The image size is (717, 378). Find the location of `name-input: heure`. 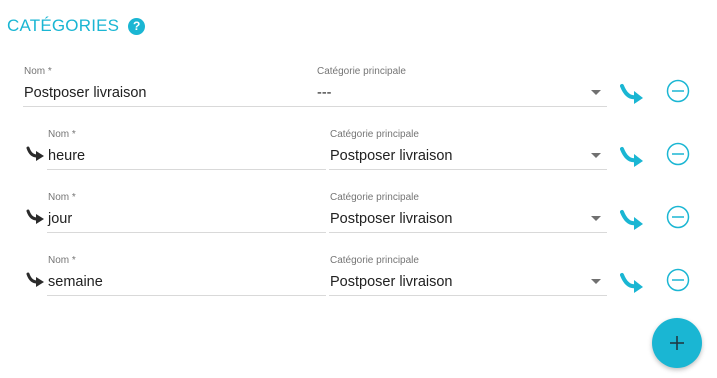

name-input: heure is located at coordinates (186, 156).